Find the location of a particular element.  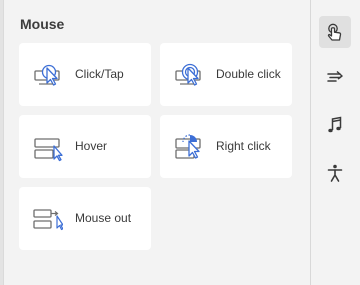

touch-icon is located at coordinates (334, 32).